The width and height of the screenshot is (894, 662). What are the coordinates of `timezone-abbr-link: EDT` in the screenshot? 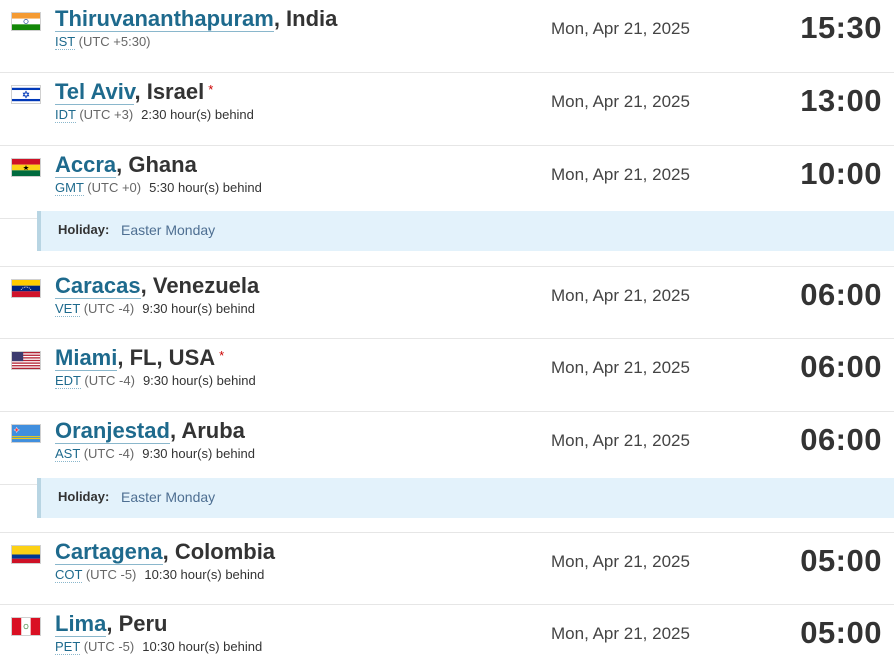 It's located at (68, 381).